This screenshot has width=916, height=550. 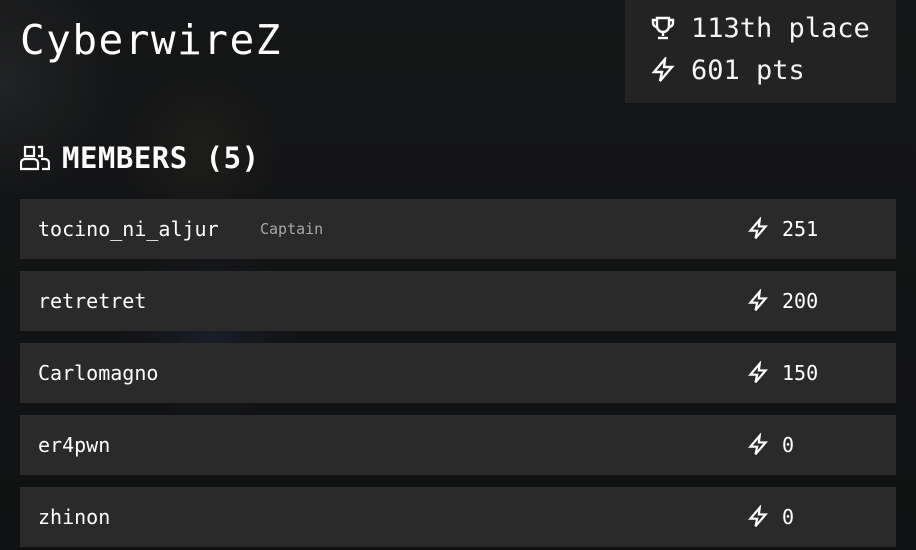 I want to click on member-score: 150, so click(x=782, y=373).